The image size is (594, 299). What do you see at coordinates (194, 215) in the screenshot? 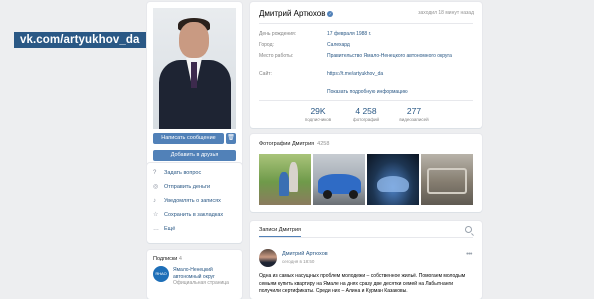
I see `menu-item-label: Сохранить в закладках` at bounding box center [194, 215].